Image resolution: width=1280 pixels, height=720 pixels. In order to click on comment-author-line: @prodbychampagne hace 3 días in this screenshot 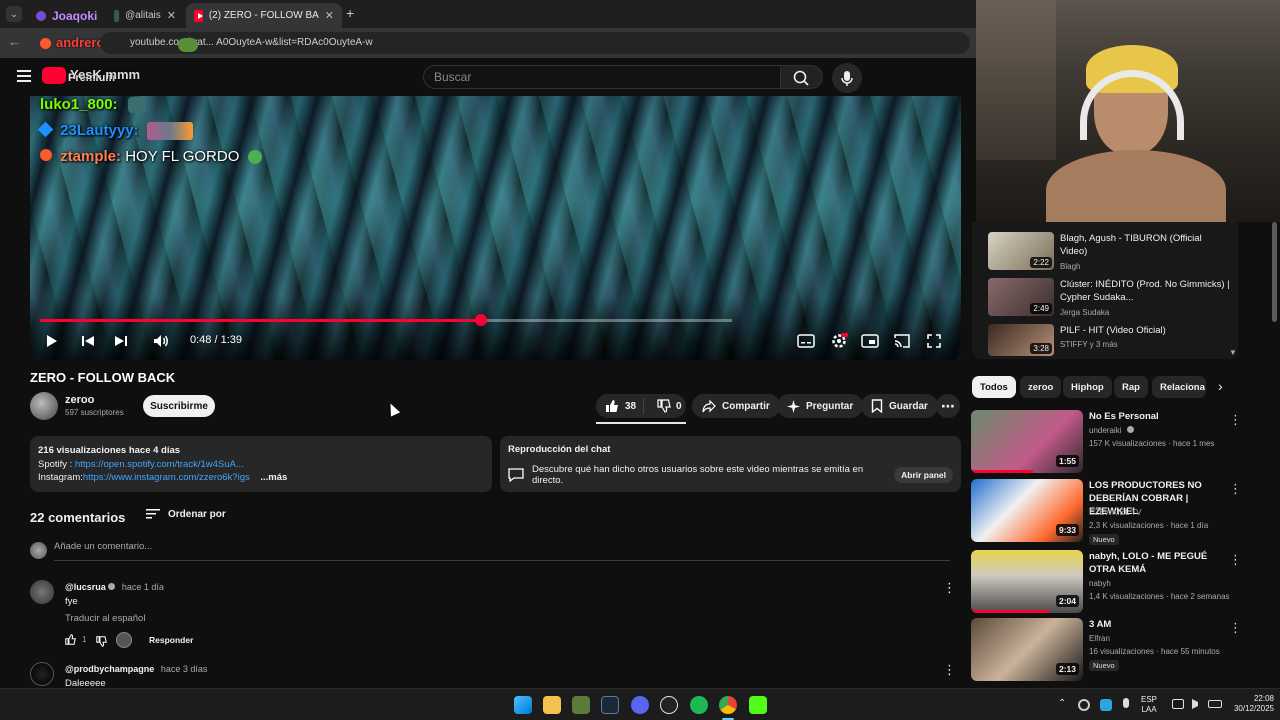, I will do `click(136, 669)`.